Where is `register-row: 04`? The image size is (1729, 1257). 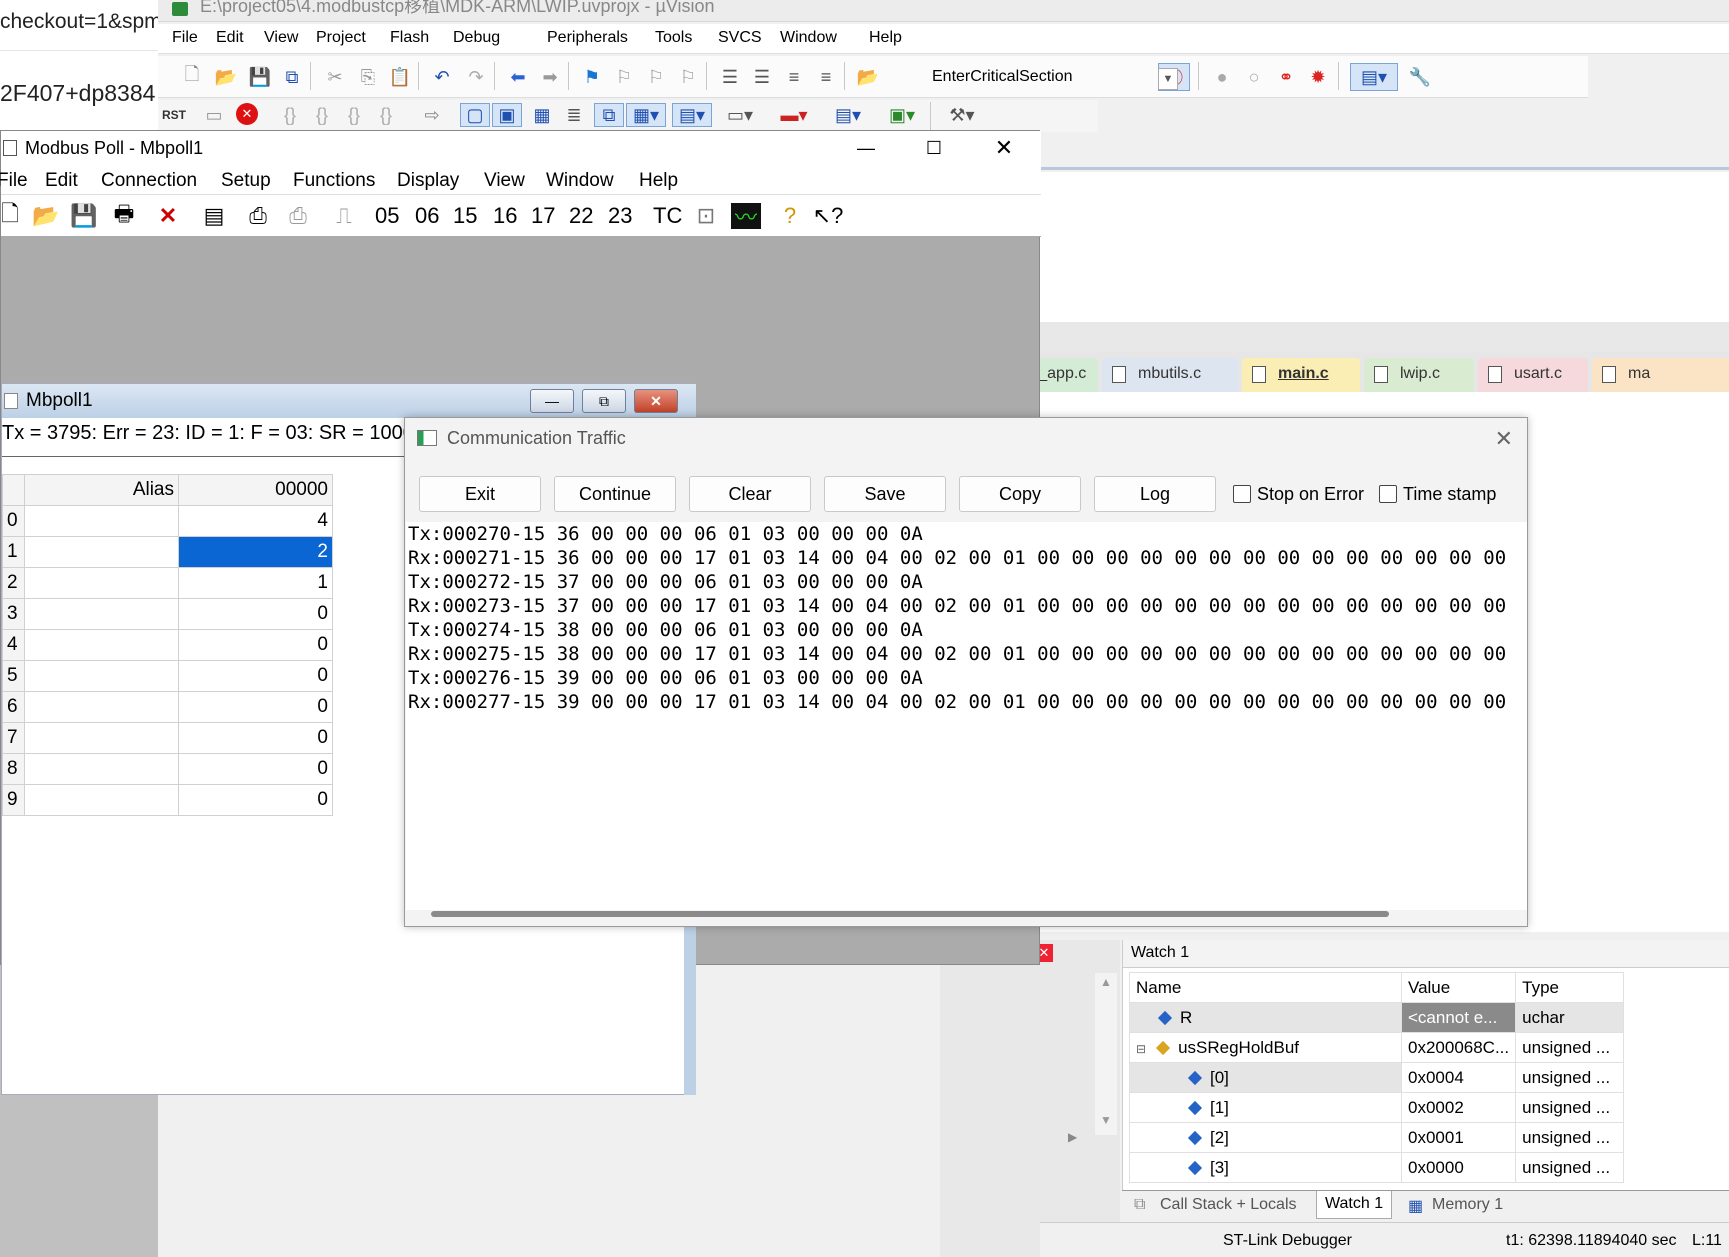 register-row: 04 is located at coordinates (167, 521).